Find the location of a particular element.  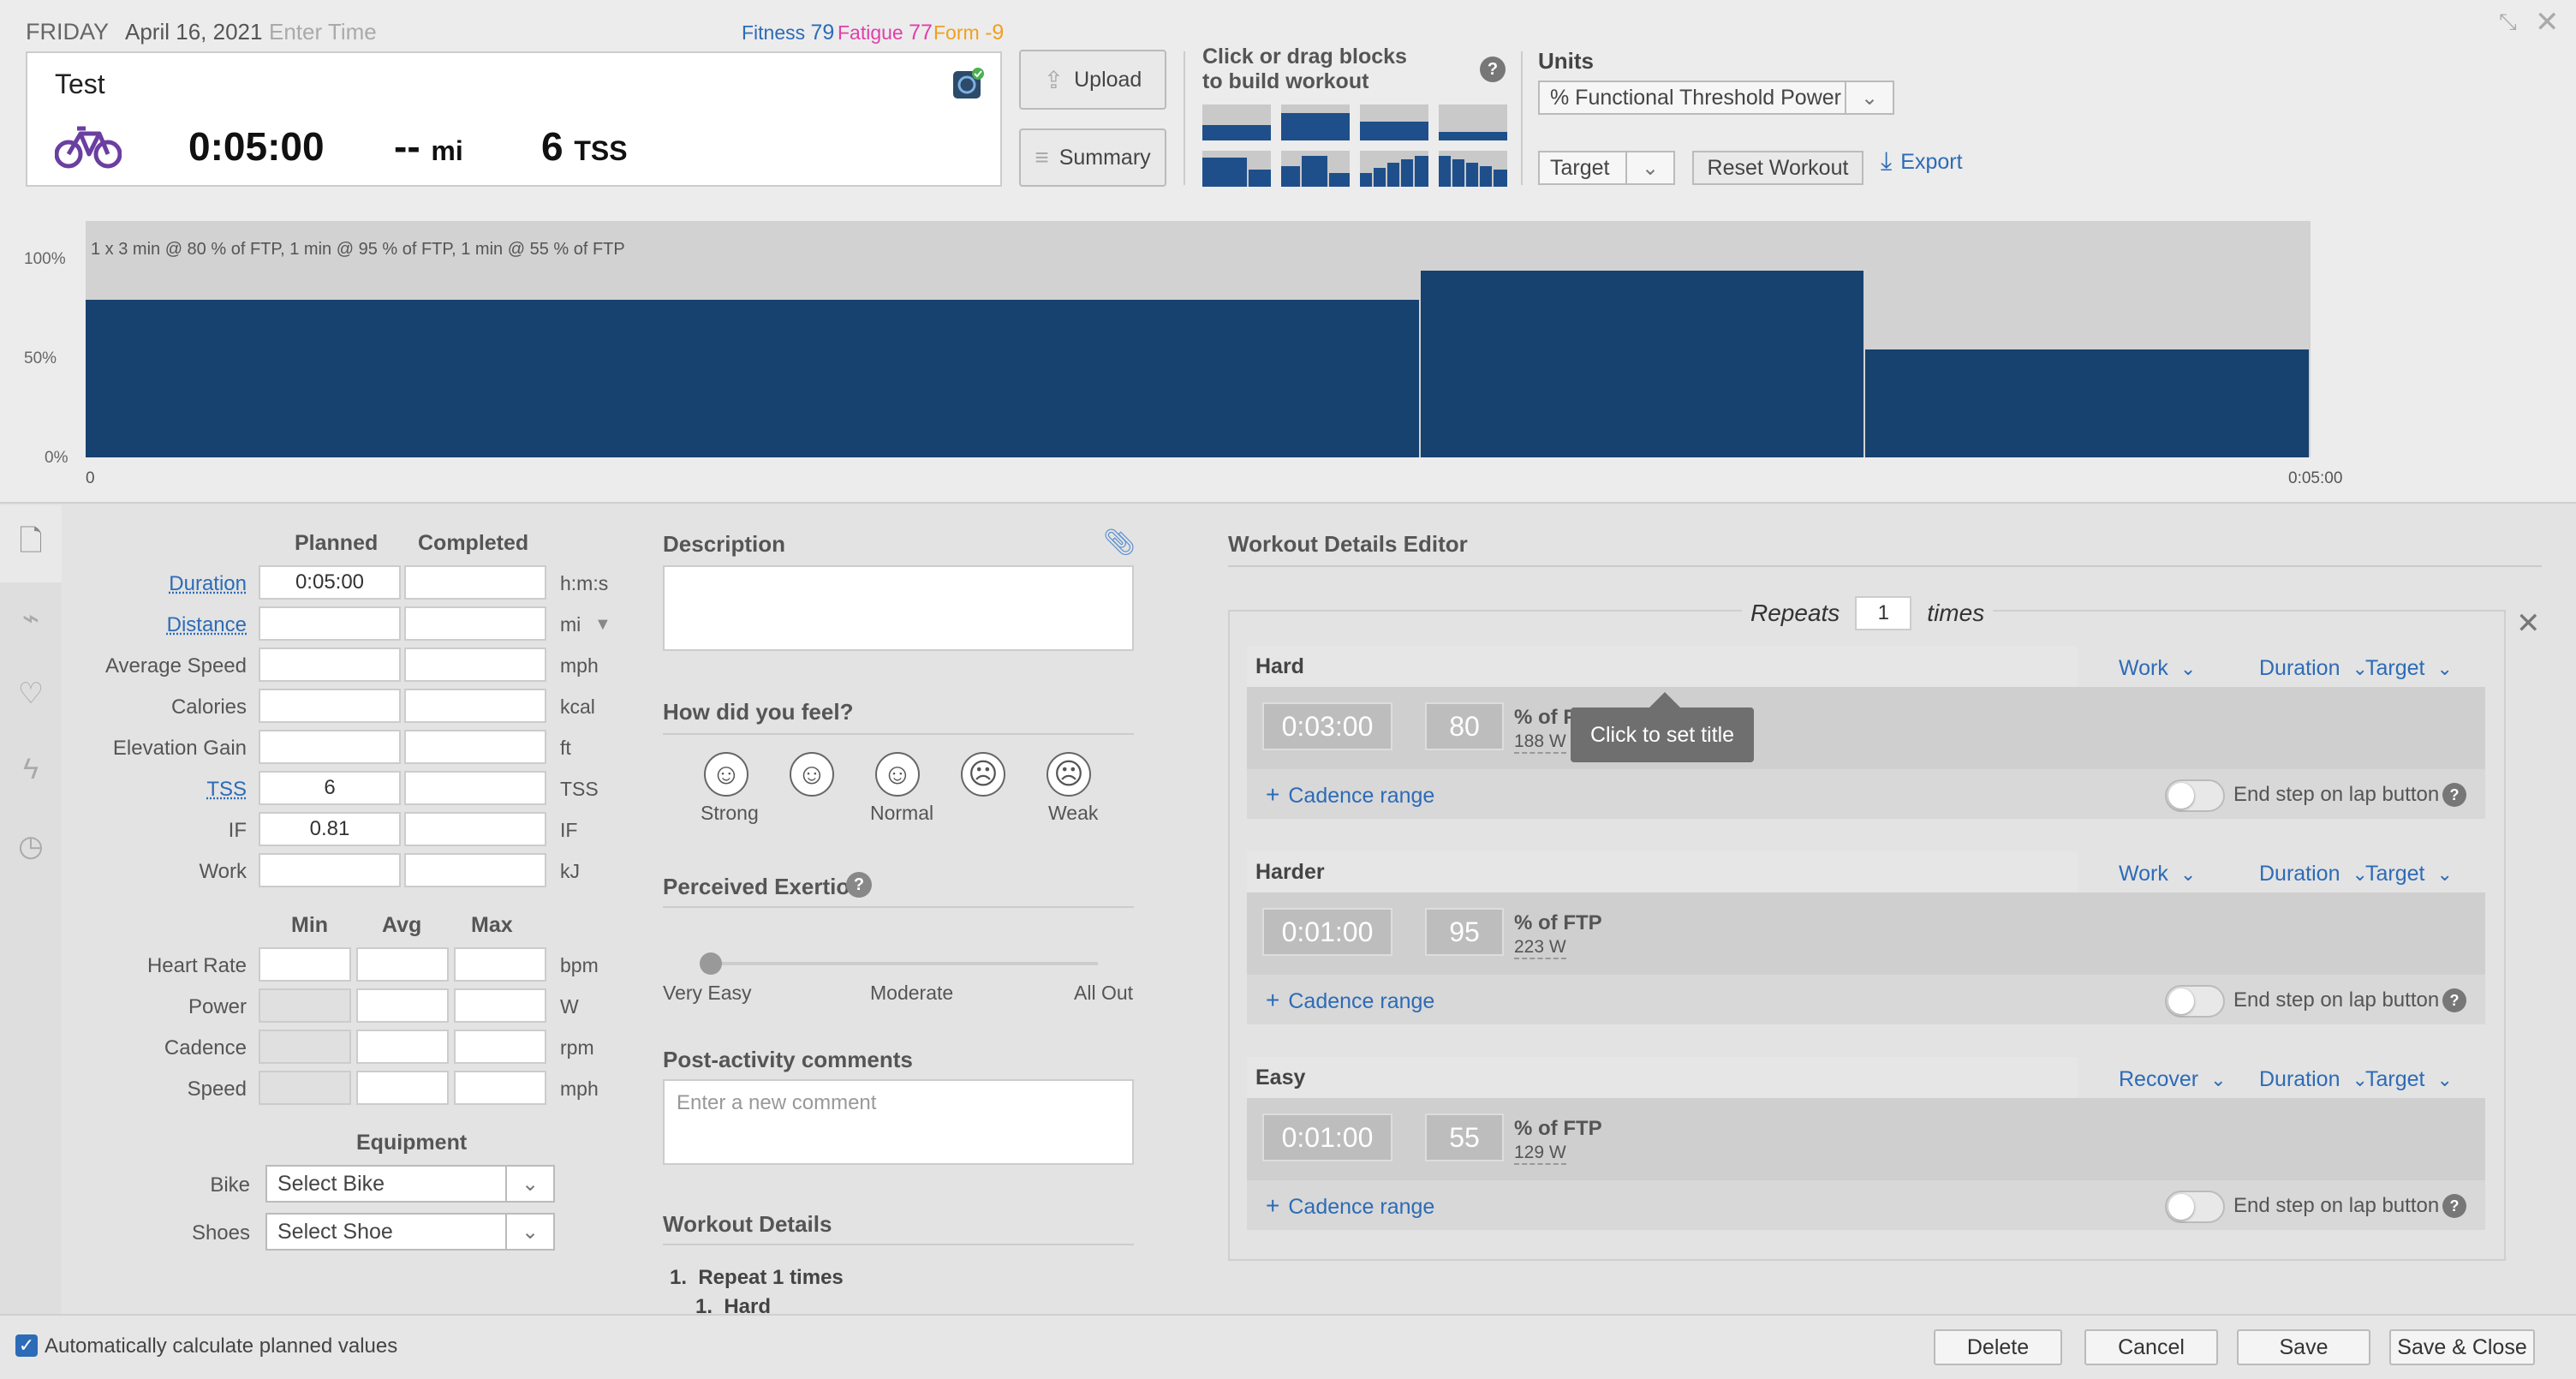

auto-calc-checkbox: ✓ is located at coordinates (26, 1345).